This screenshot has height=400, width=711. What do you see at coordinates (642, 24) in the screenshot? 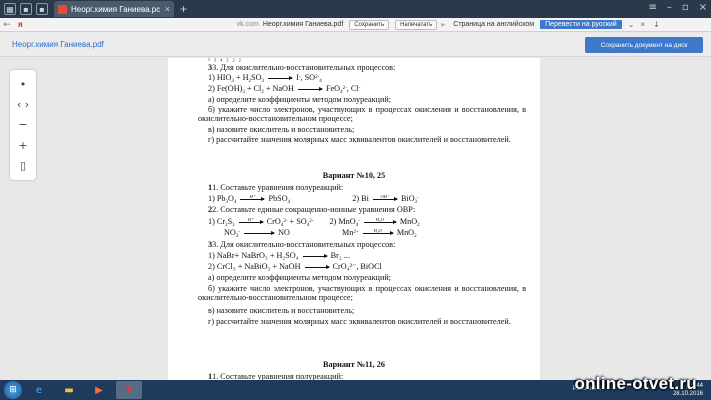
I see `close-translate-icon: ×` at bounding box center [642, 24].